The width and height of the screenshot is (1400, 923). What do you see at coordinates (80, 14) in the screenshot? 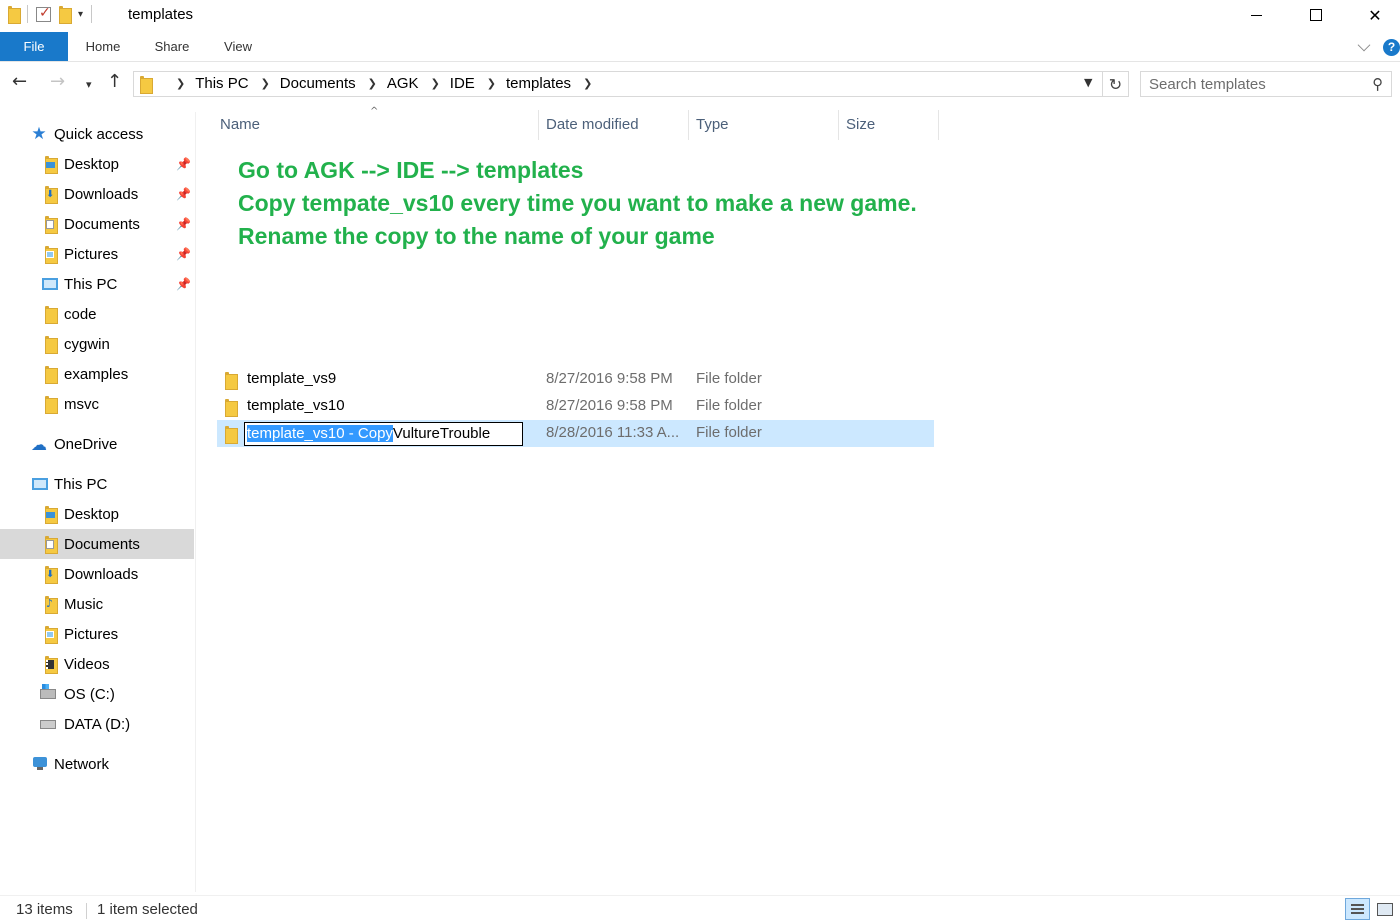
I see `customize-toolbar-icon: ▾` at bounding box center [80, 14].